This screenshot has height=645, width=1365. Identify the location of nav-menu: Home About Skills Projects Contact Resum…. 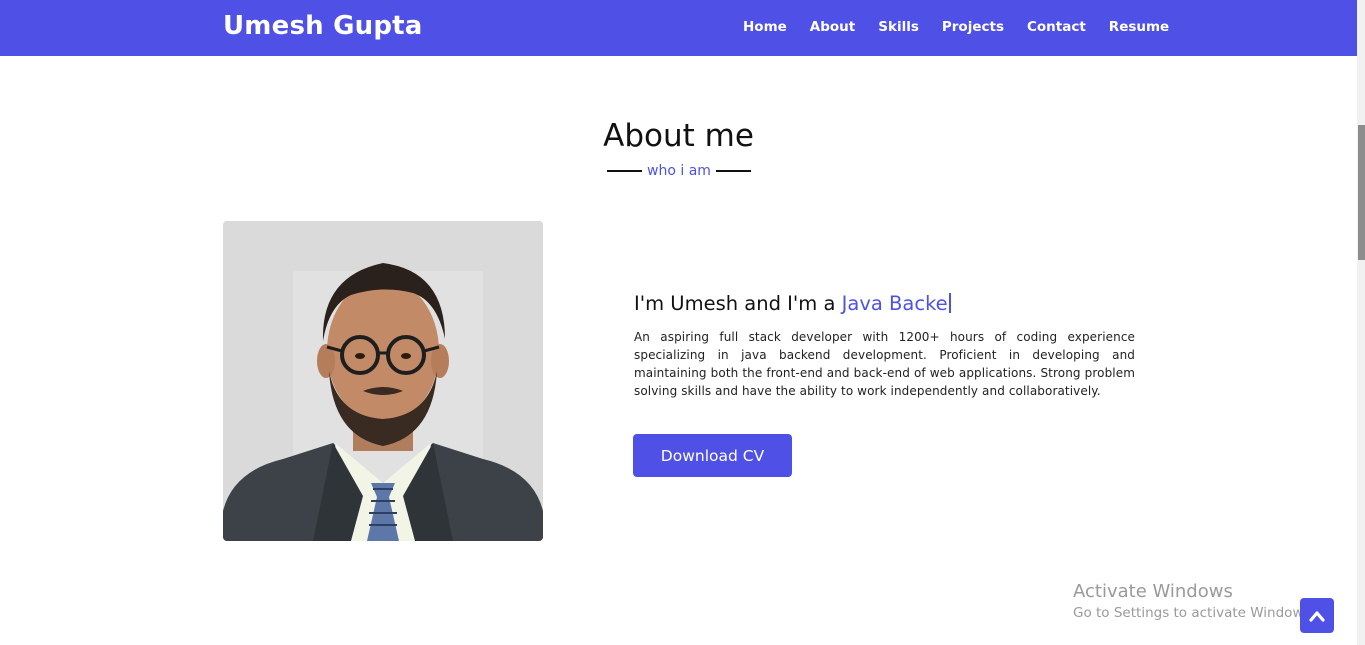
(956, 27).